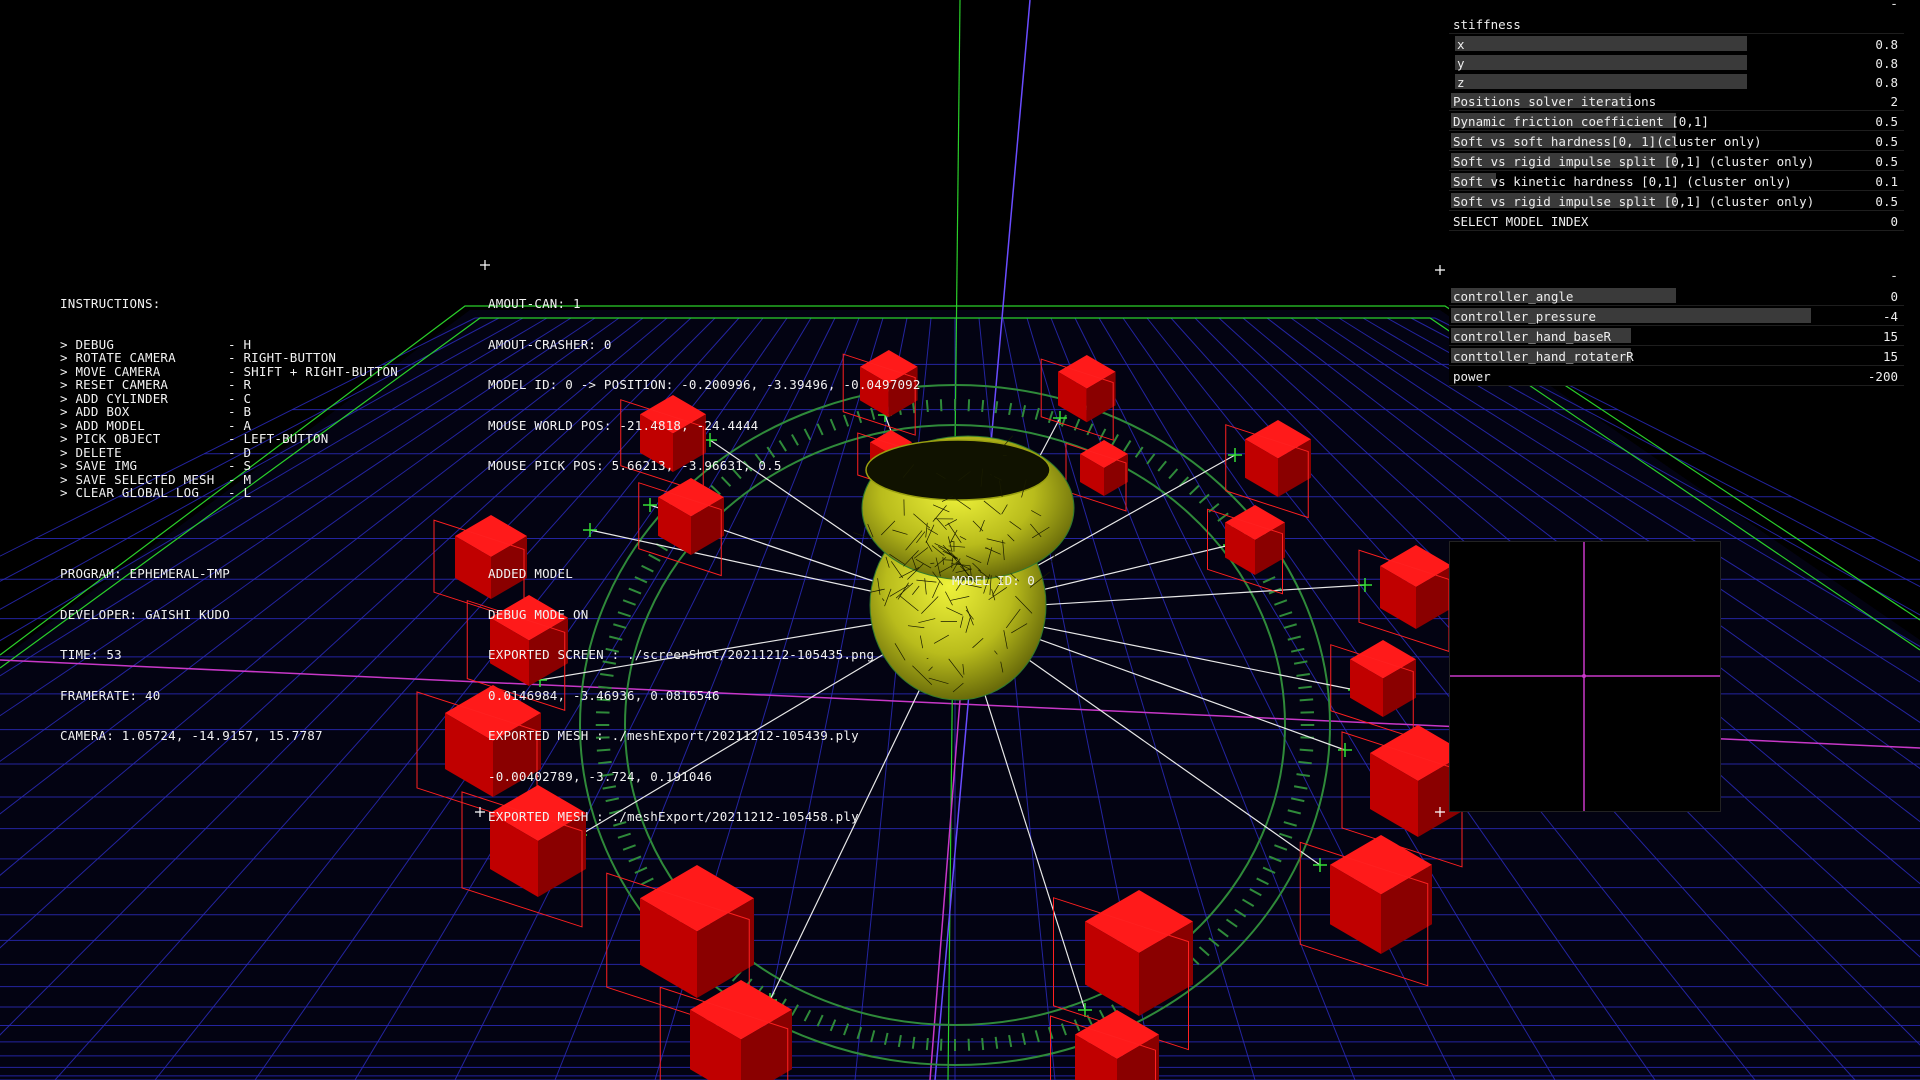 The image size is (1920, 1080). I want to click on instruction-key: - R, so click(240, 384).